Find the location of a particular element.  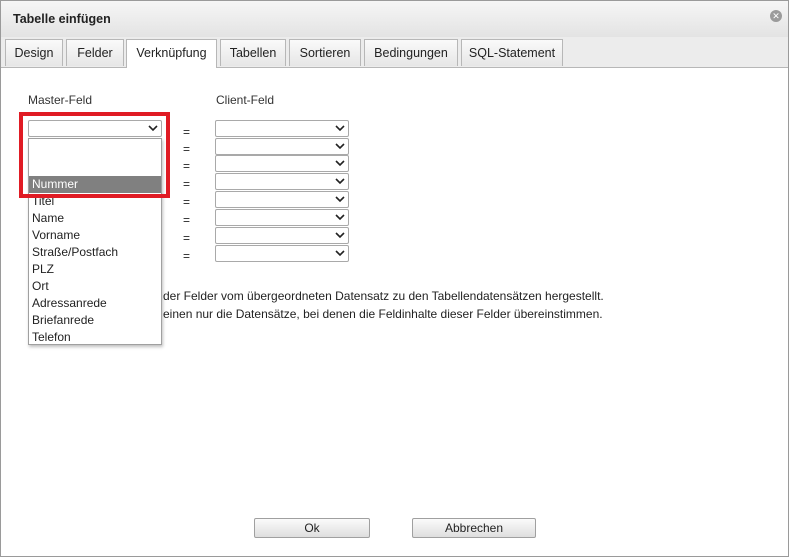

tab-design: Design is located at coordinates (34, 52).